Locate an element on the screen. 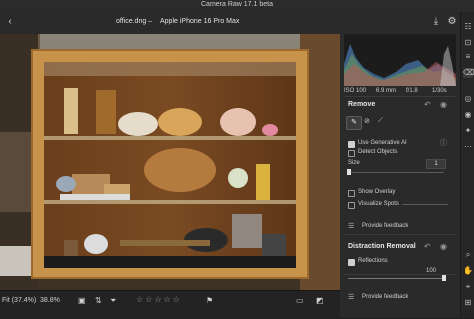 This screenshot has width=474, height=319. focal-length-info: 6.9 mm is located at coordinates (386, 91).